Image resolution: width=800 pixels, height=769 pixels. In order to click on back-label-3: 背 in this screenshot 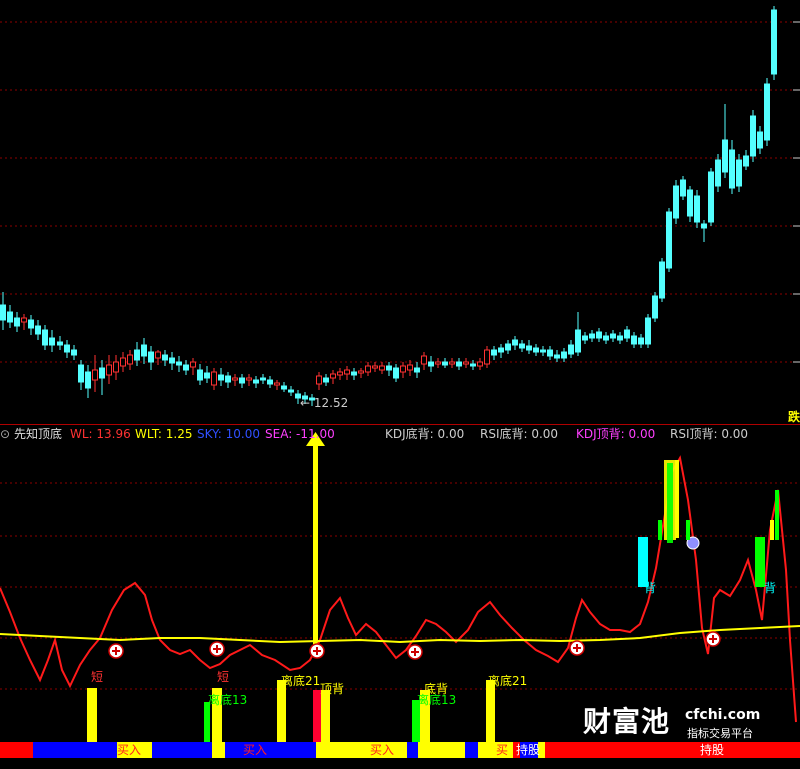, I will do `click(650, 588)`.